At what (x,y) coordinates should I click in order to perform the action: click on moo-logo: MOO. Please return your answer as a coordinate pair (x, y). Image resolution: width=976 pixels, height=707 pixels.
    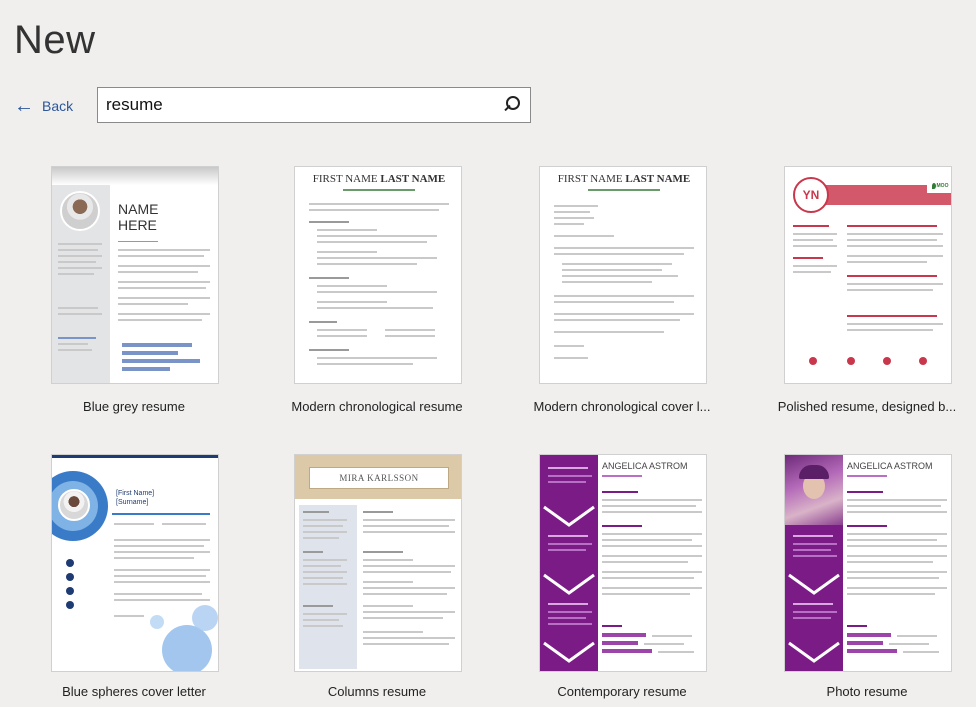
    Looking at the image, I should click on (939, 186).